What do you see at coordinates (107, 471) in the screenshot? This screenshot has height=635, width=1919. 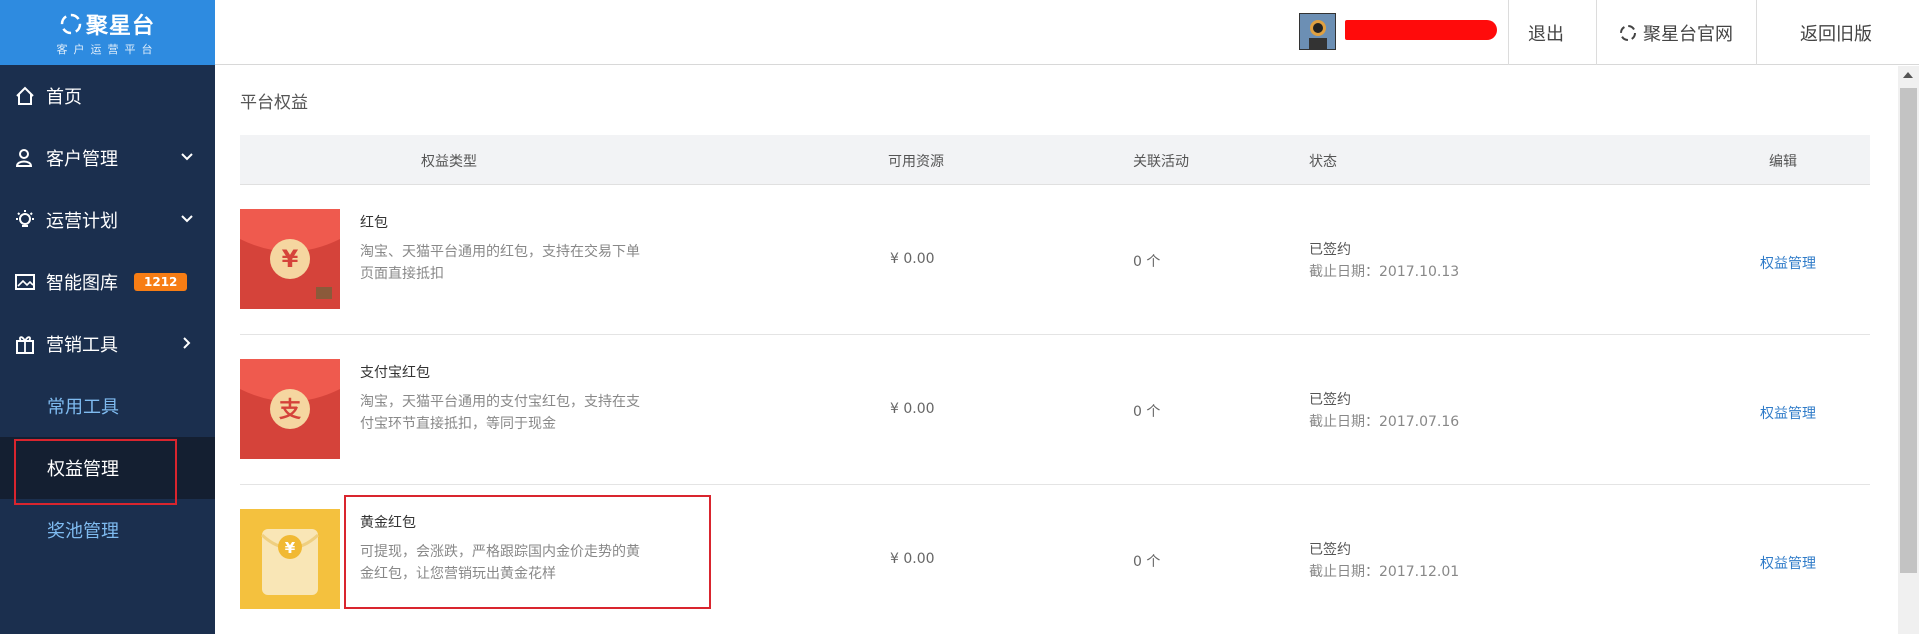 I see `sidebar-subitem-rights-management: 权益管理` at bounding box center [107, 471].